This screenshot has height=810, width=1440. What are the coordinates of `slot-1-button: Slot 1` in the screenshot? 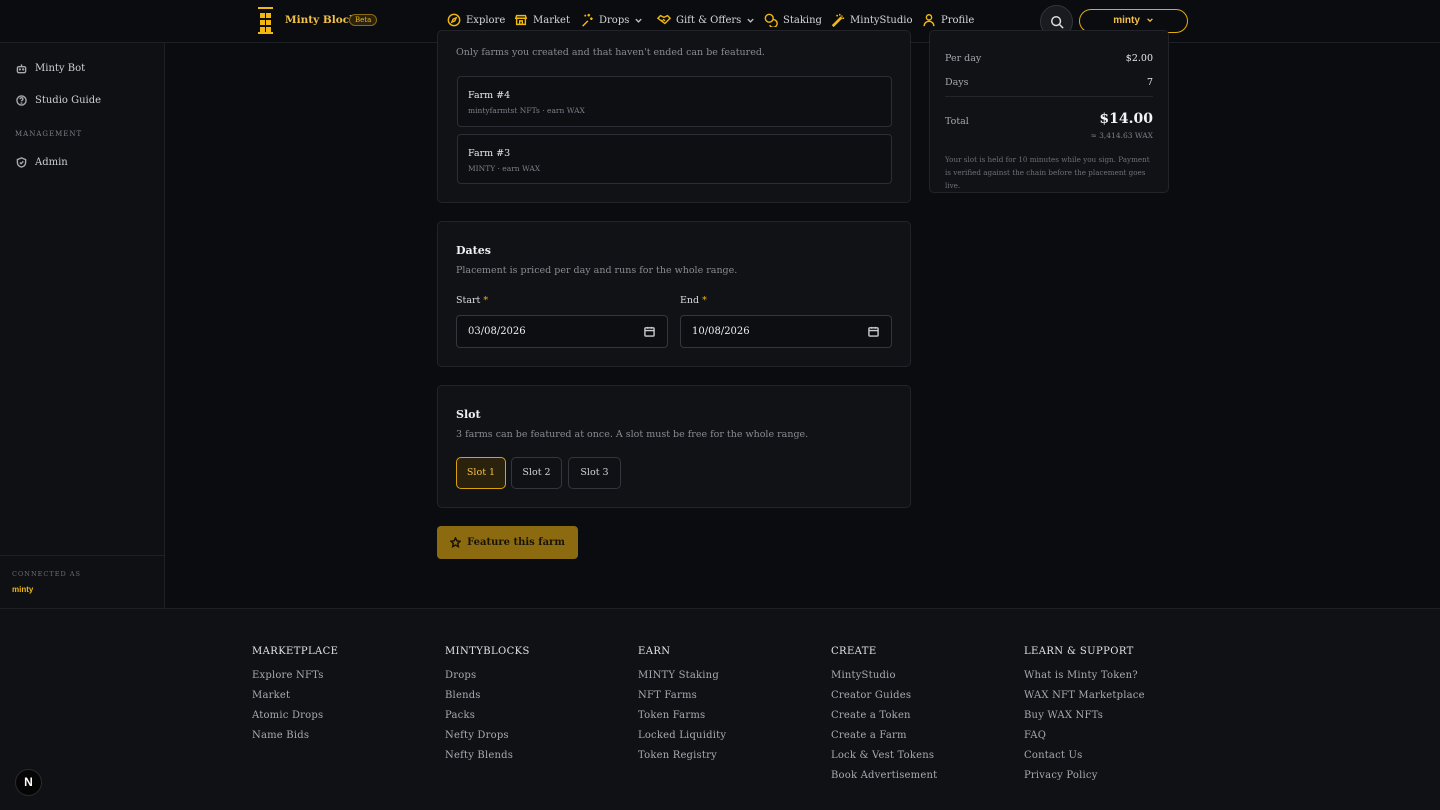 It's located at (481, 473).